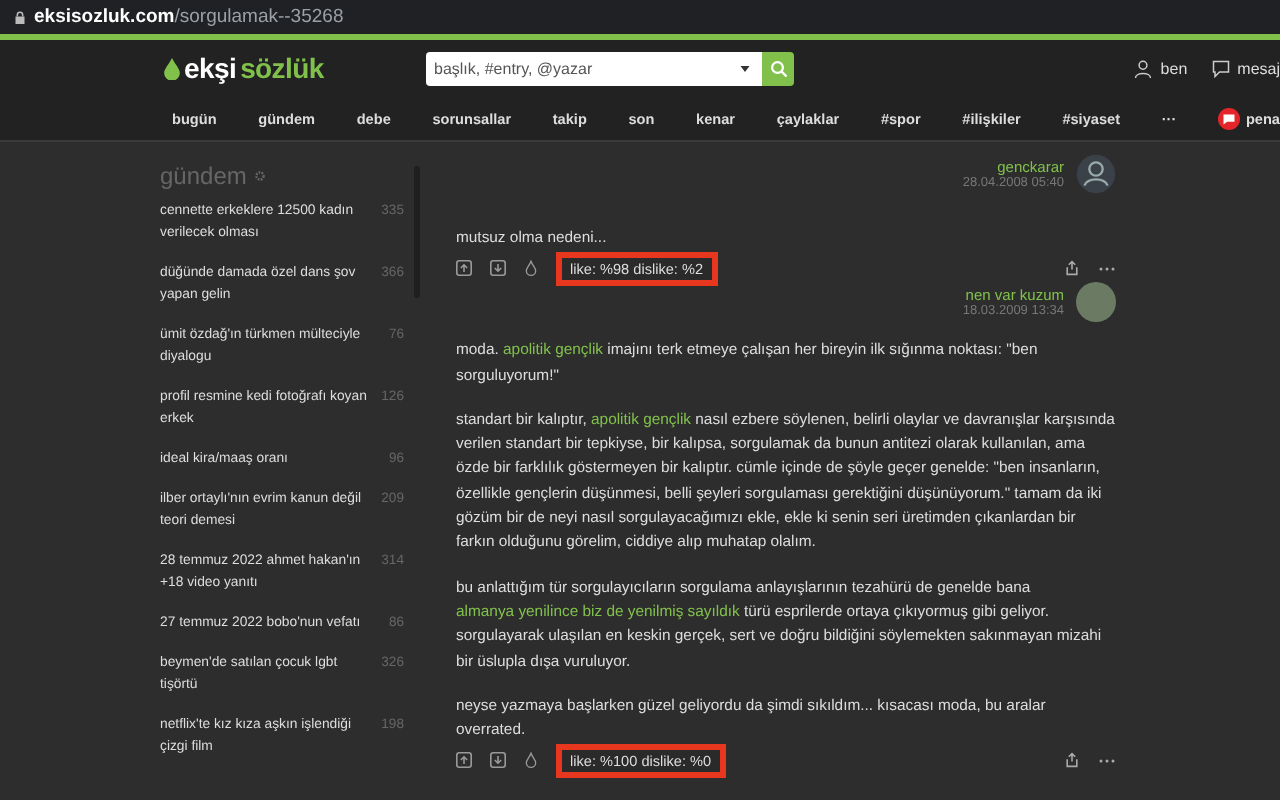 This screenshot has width=1280, height=800. Describe the element at coordinates (189, 17) in the screenshot. I see `address-bar-url: eksisozluk.com/sorgulamak--35268` at that location.